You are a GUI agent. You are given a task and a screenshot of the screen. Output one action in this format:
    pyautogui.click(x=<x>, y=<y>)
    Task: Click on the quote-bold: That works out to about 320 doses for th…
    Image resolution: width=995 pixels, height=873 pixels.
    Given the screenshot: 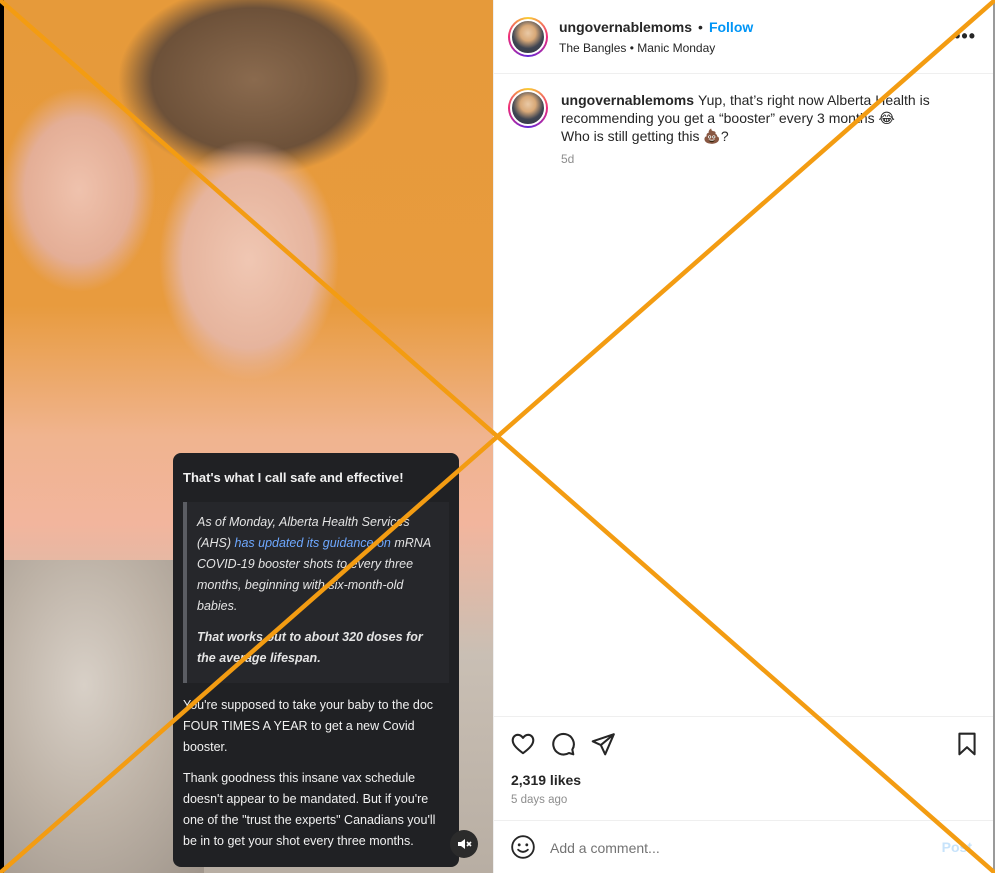 What is the action you would take?
    pyautogui.click(x=310, y=647)
    